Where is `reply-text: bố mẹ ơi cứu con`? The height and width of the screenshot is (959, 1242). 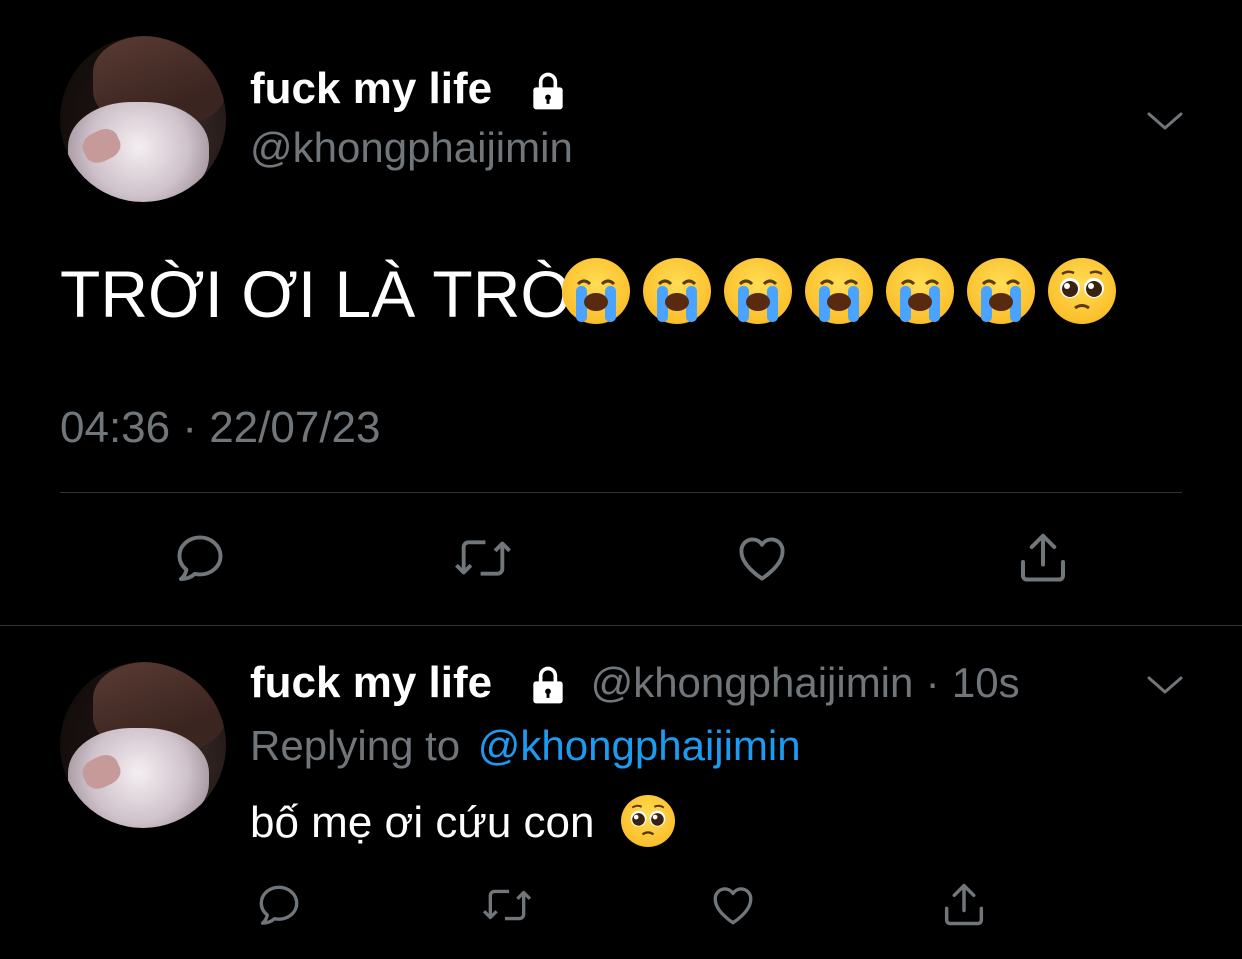
reply-text: bố mẹ ơi cứu con is located at coordinates (462, 821).